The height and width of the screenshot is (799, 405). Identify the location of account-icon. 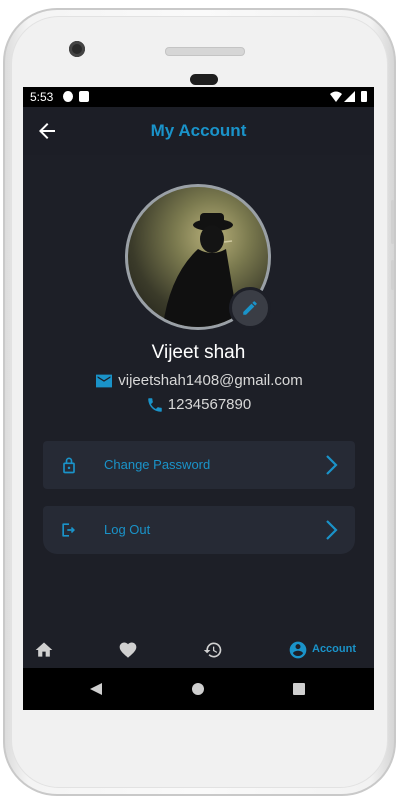
(298, 650).